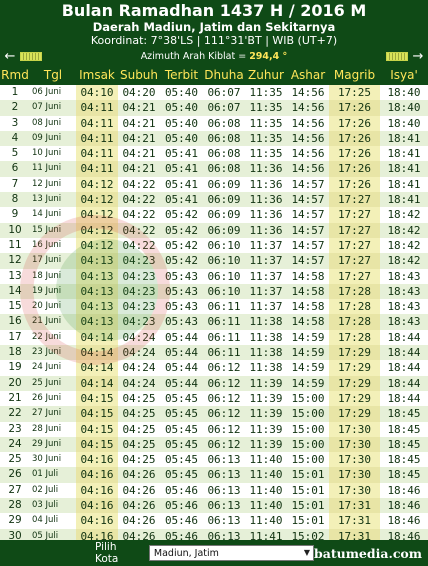 The image size is (428, 566). Describe the element at coordinates (97, 93) in the screenshot. I see `cell-imsak: 04:10` at that location.